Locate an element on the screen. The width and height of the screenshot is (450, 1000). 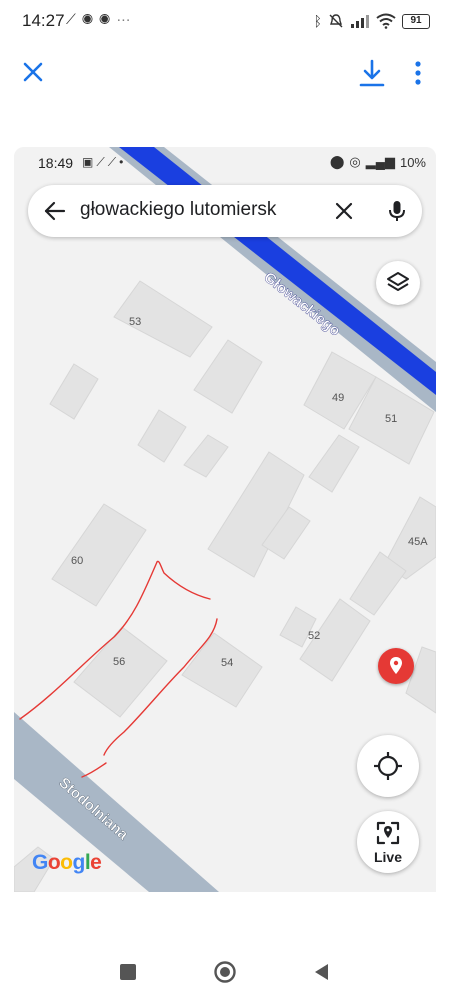
close-icon is located at coordinates (33, 72).